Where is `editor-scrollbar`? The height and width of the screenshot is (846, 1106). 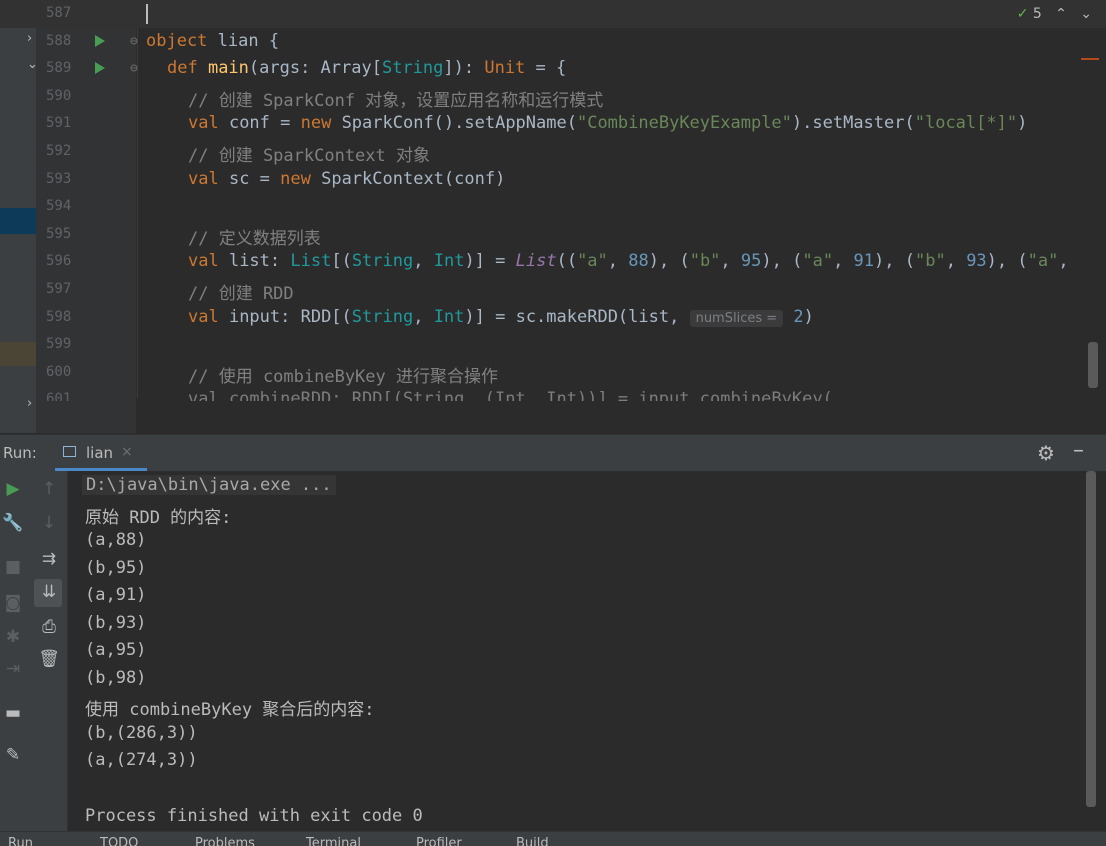
editor-scrollbar is located at coordinates (1093, 365).